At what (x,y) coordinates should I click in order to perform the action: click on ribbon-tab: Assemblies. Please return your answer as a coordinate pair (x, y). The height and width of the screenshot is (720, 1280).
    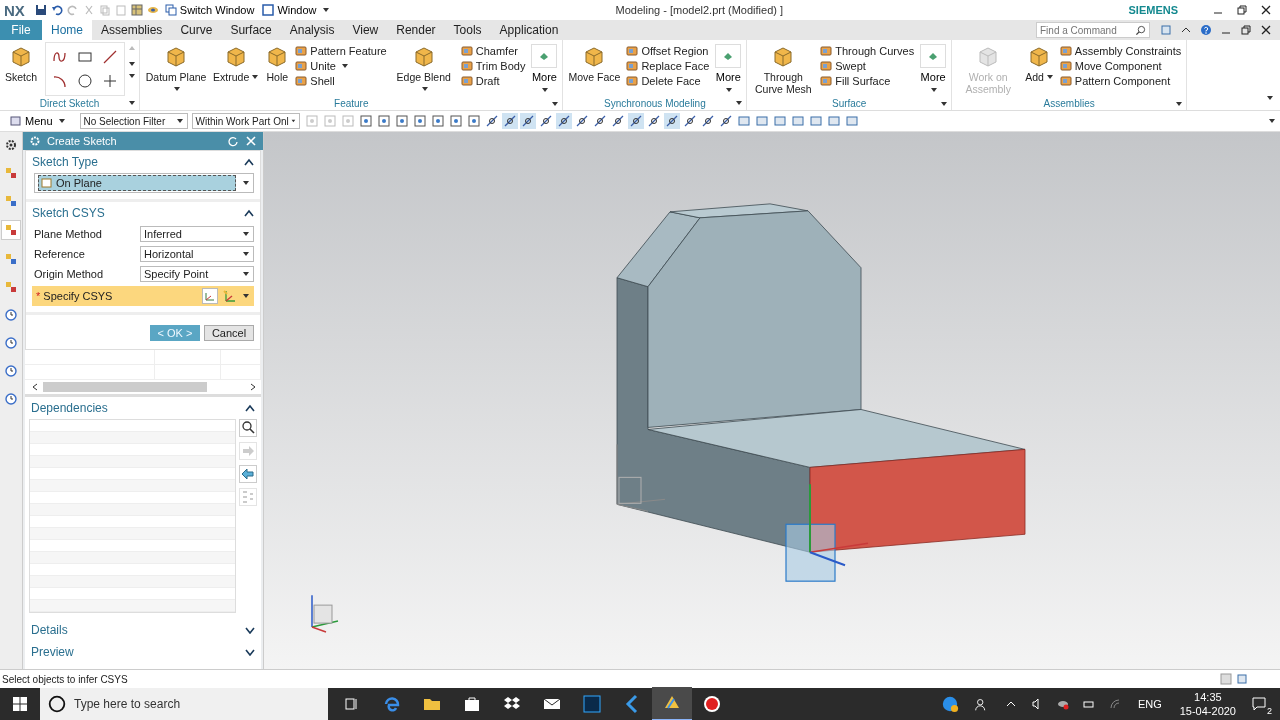
    Looking at the image, I should click on (132, 30).